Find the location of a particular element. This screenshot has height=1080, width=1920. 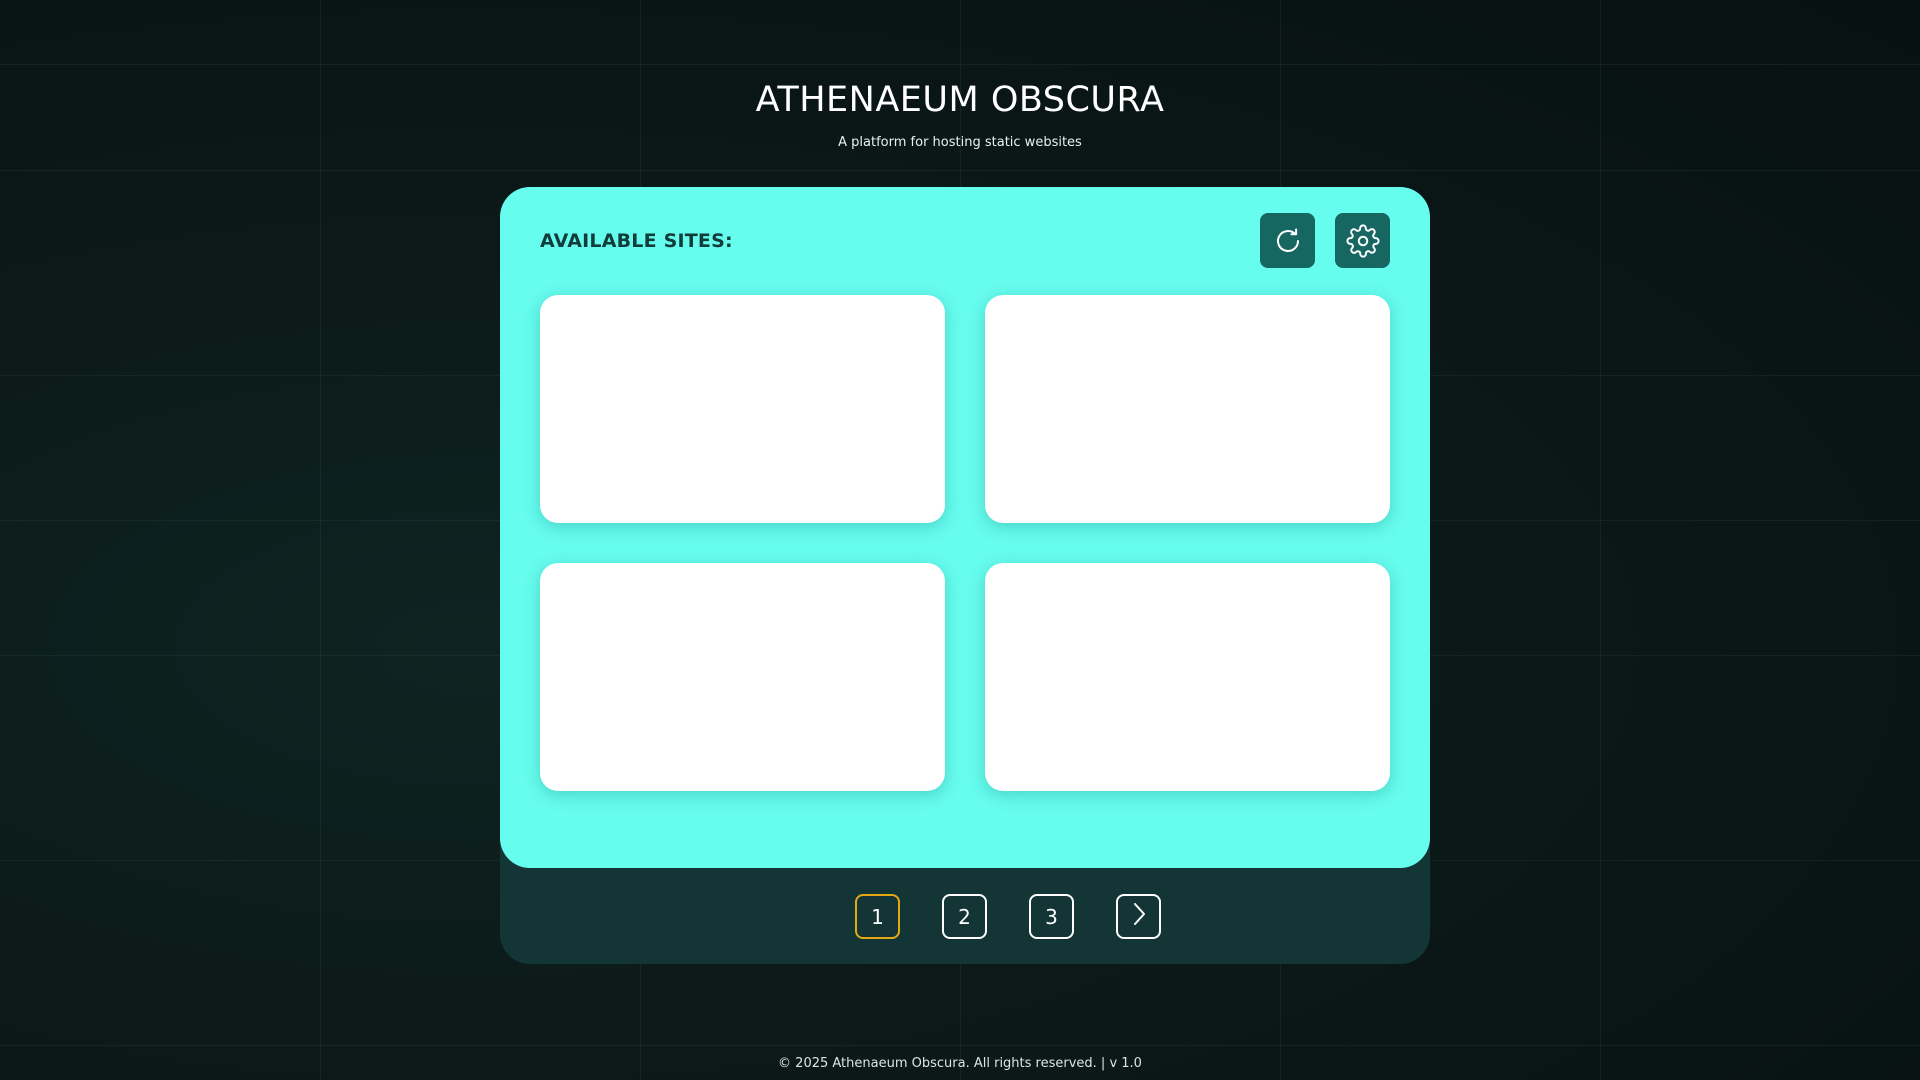

refresh-button is located at coordinates (1287, 240).